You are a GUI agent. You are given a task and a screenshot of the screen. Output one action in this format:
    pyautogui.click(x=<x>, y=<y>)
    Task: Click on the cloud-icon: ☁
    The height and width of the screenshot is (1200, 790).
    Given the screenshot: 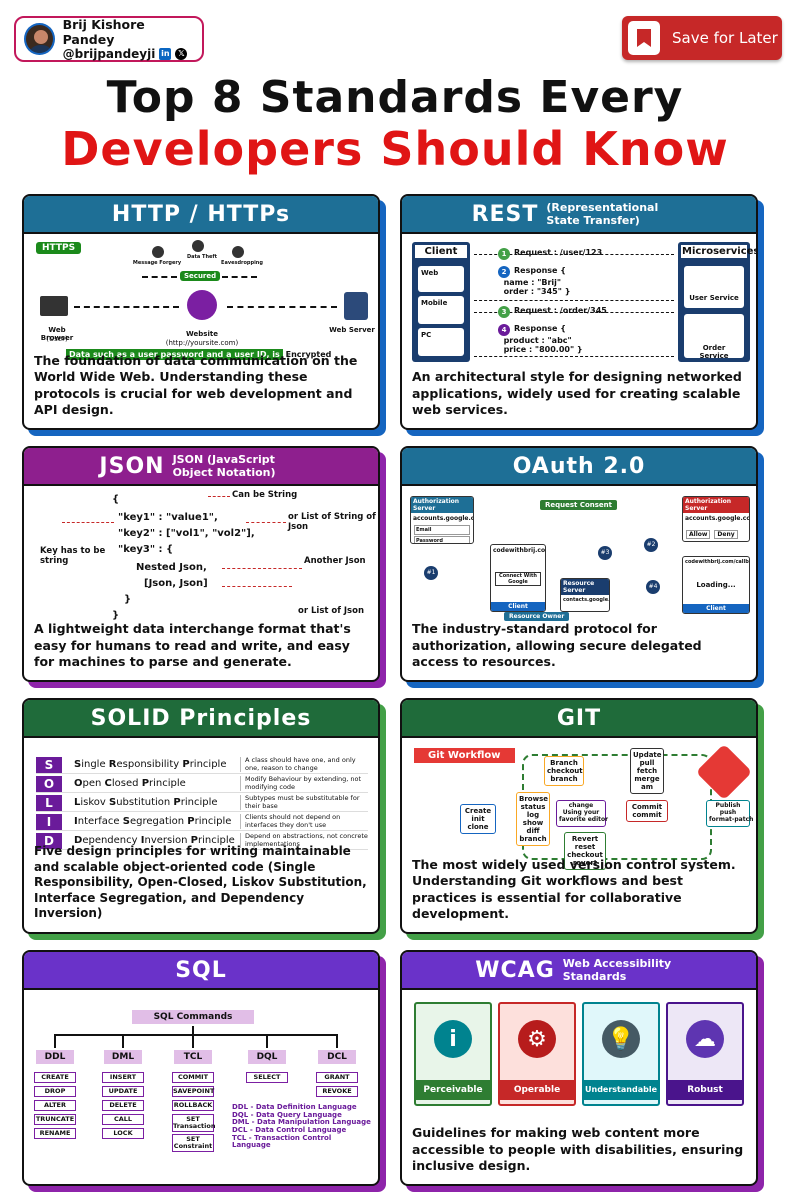 What is the action you would take?
    pyautogui.click(x=705, y=1039)
    